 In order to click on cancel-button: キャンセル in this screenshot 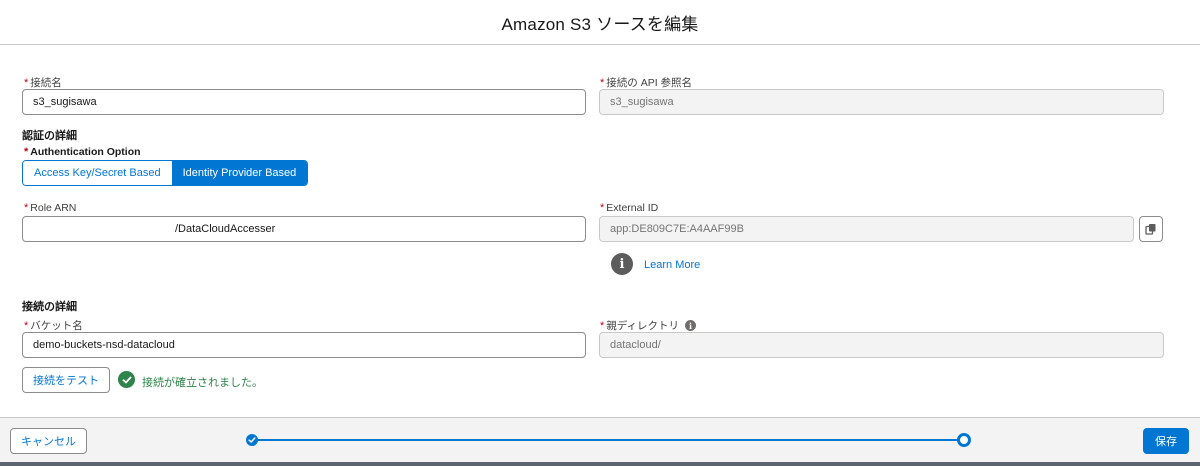, I will do `click(48, 441)`.